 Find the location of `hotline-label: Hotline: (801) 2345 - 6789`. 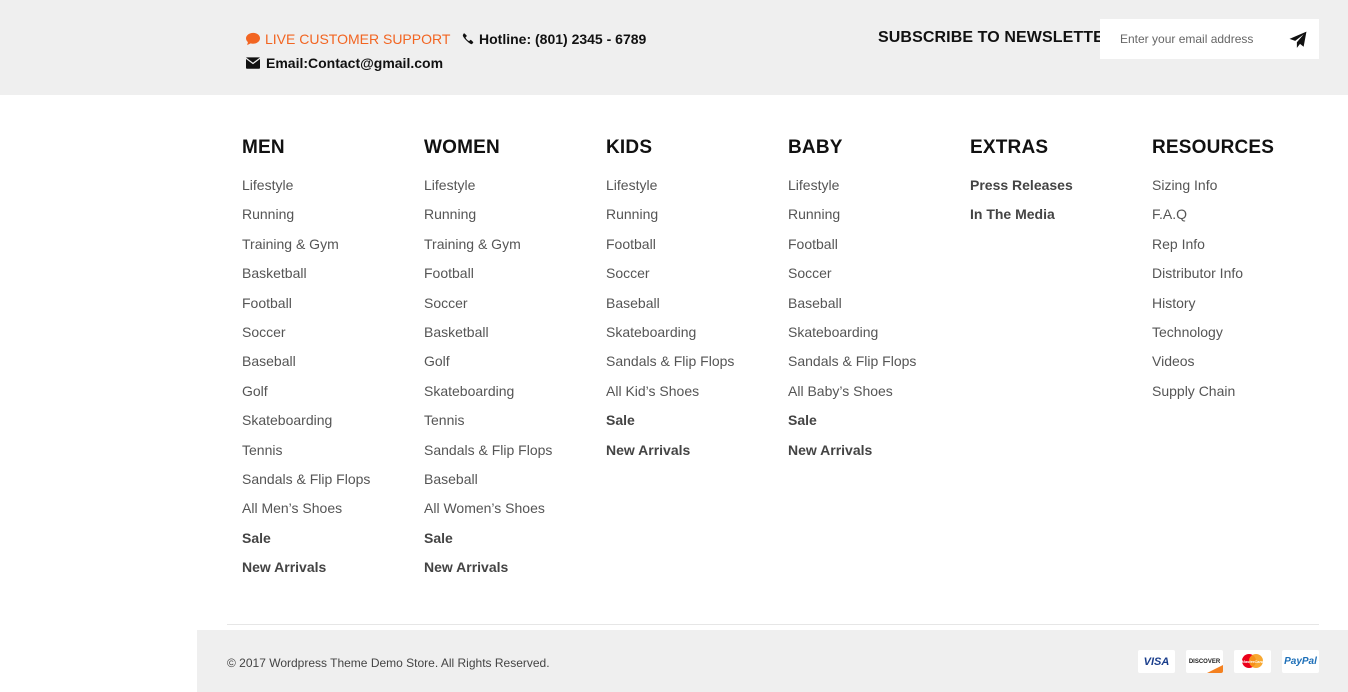

hotline-label: Hotline: (801) 2345 - 6789 is located at coordinates (563, 39).